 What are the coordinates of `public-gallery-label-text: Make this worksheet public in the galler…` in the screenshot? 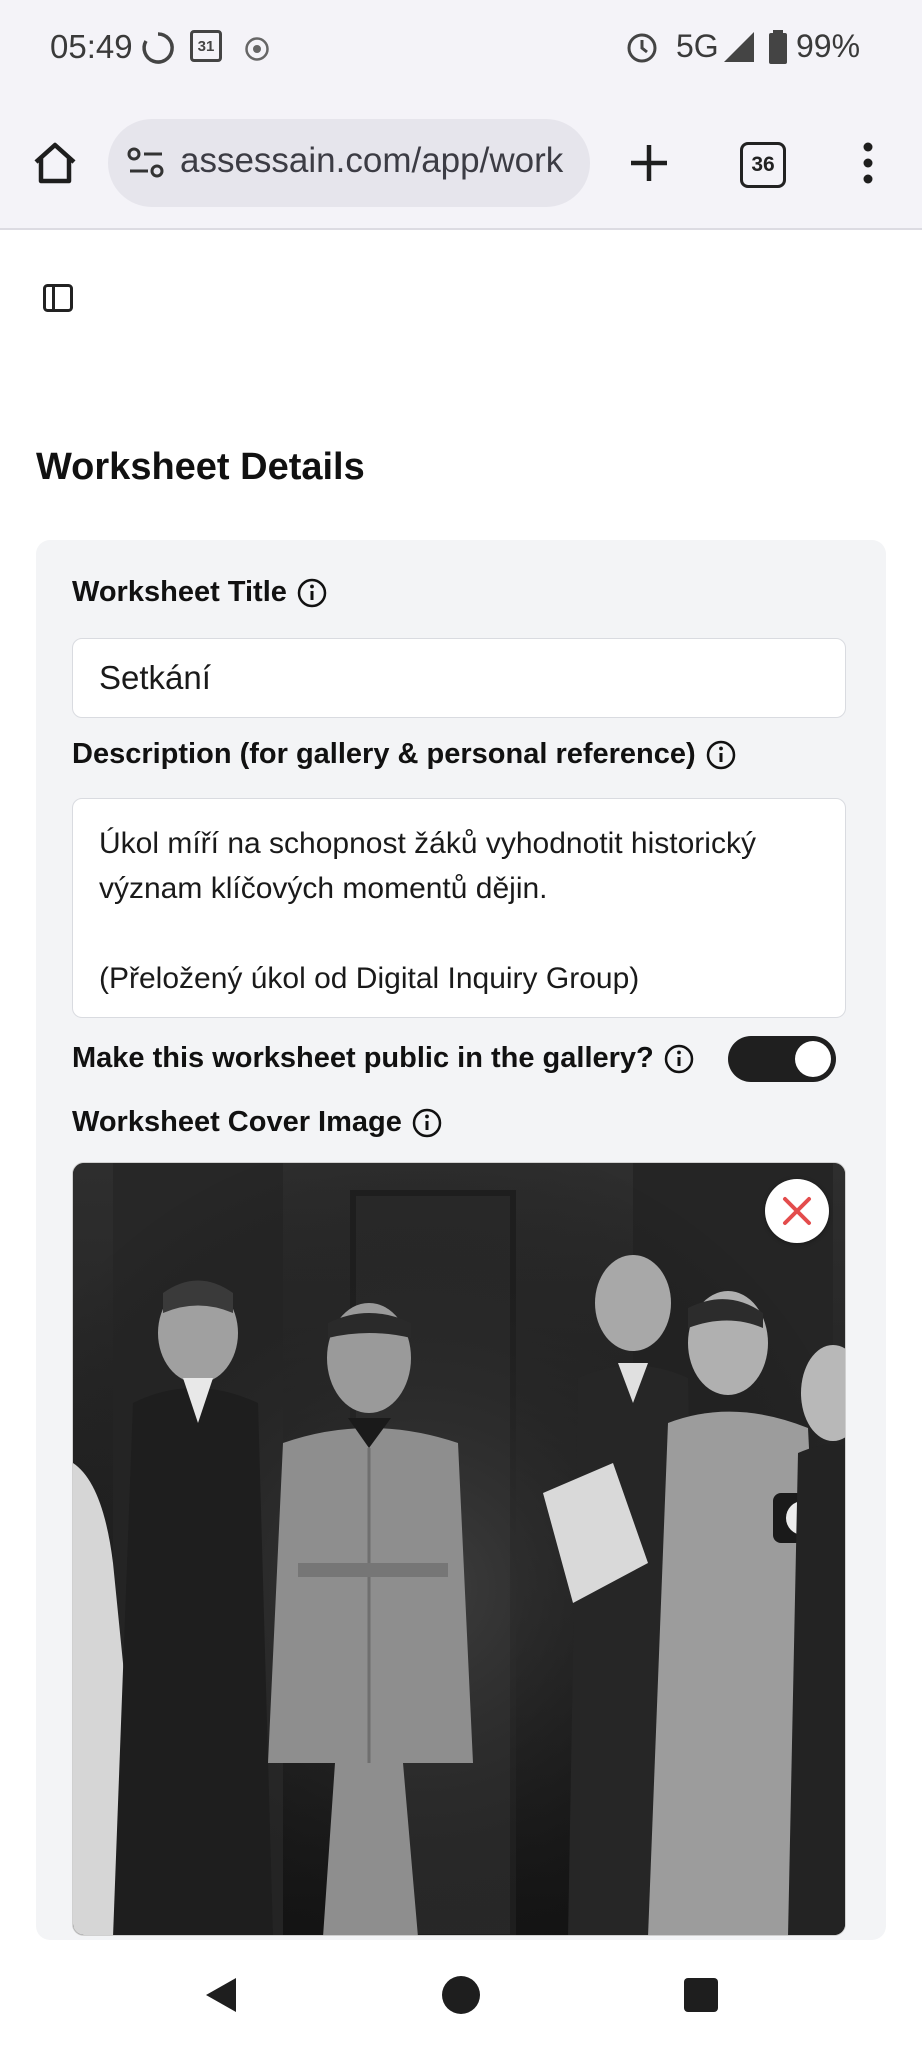 It's located at (363, 1058).